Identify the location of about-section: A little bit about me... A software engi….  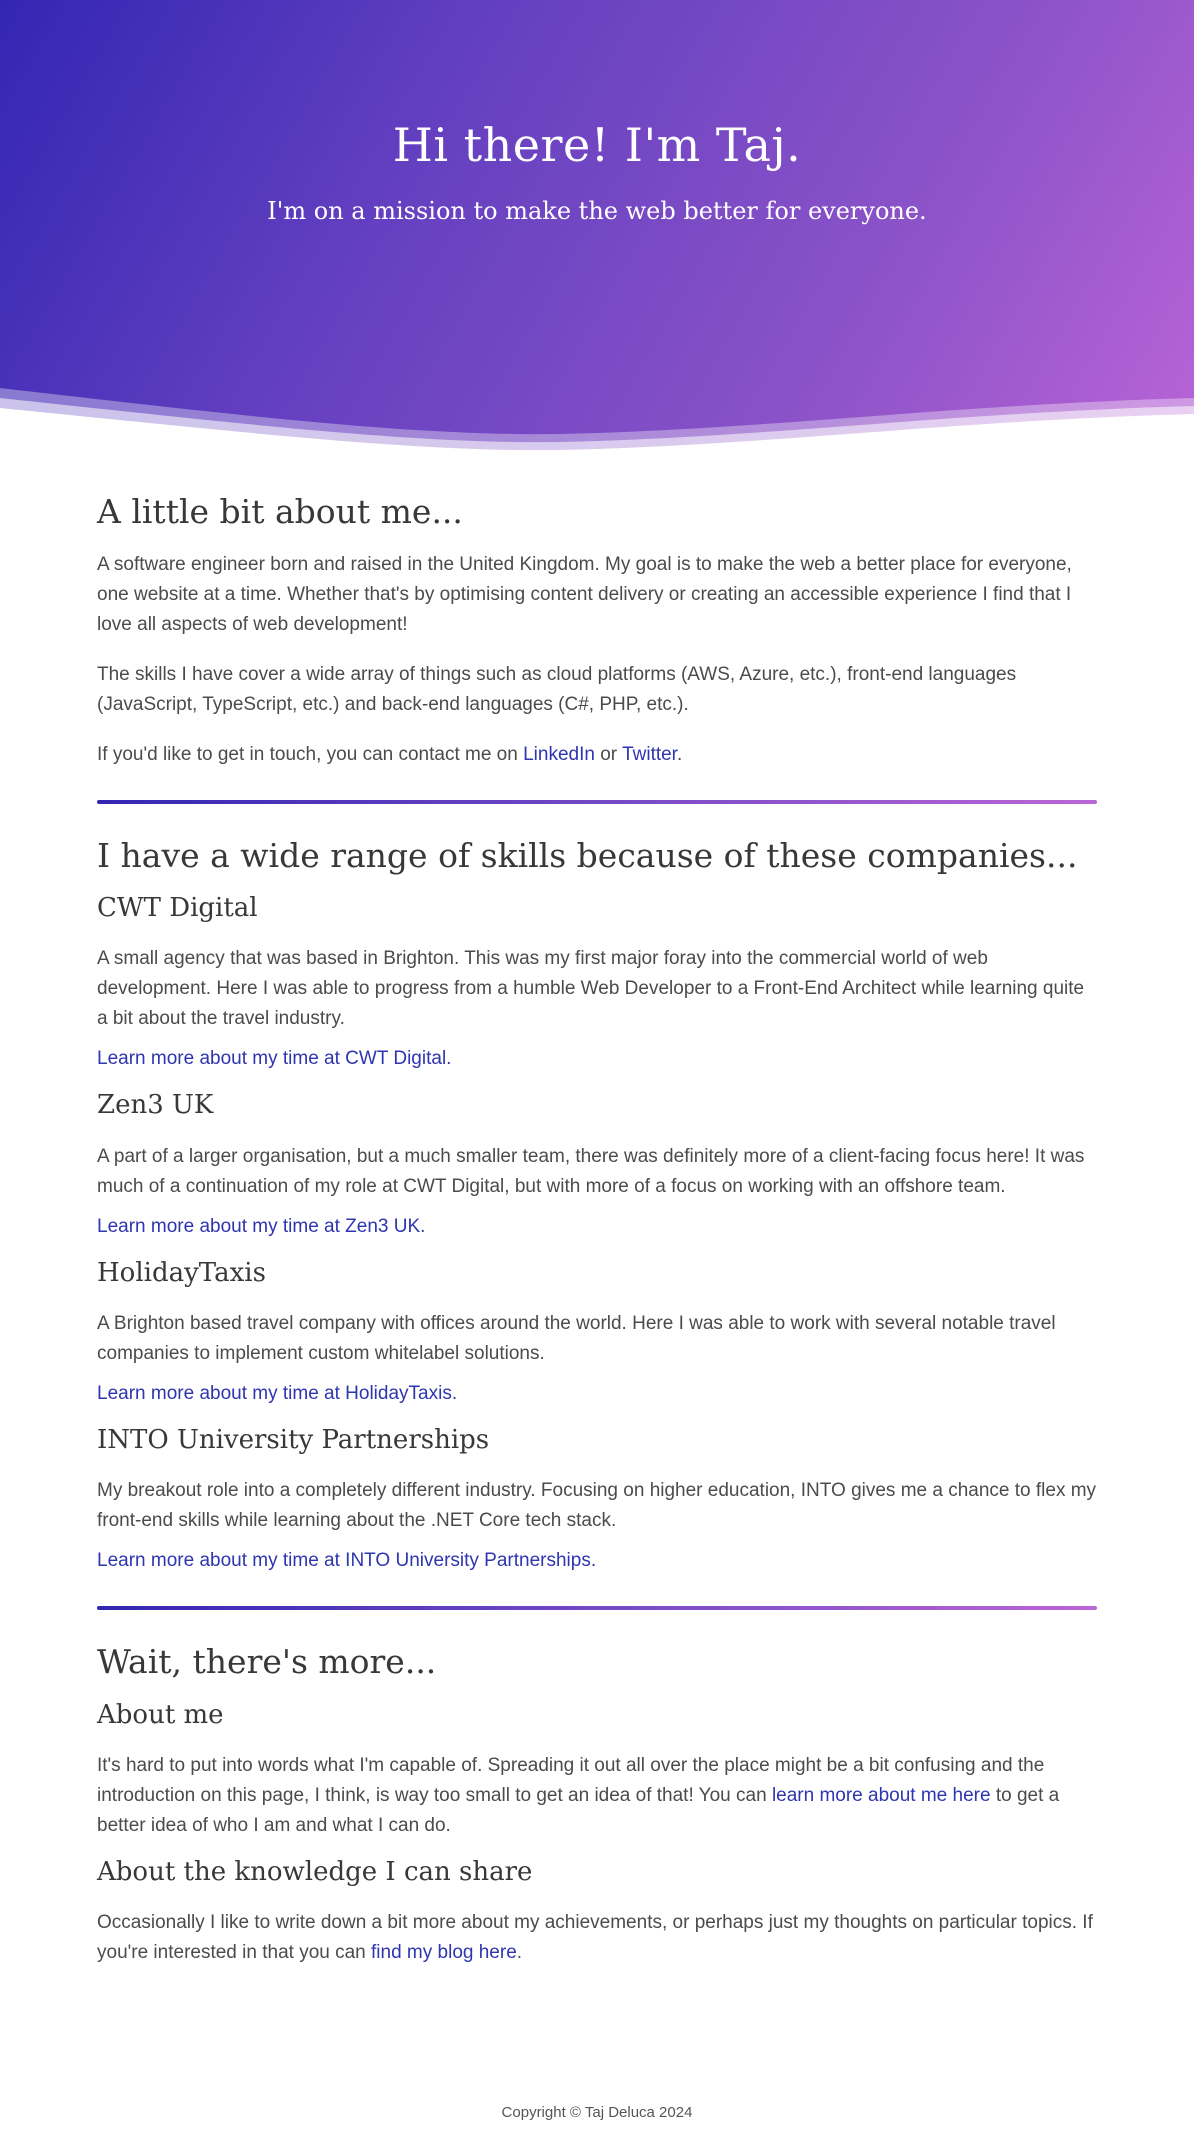
(597, 631).